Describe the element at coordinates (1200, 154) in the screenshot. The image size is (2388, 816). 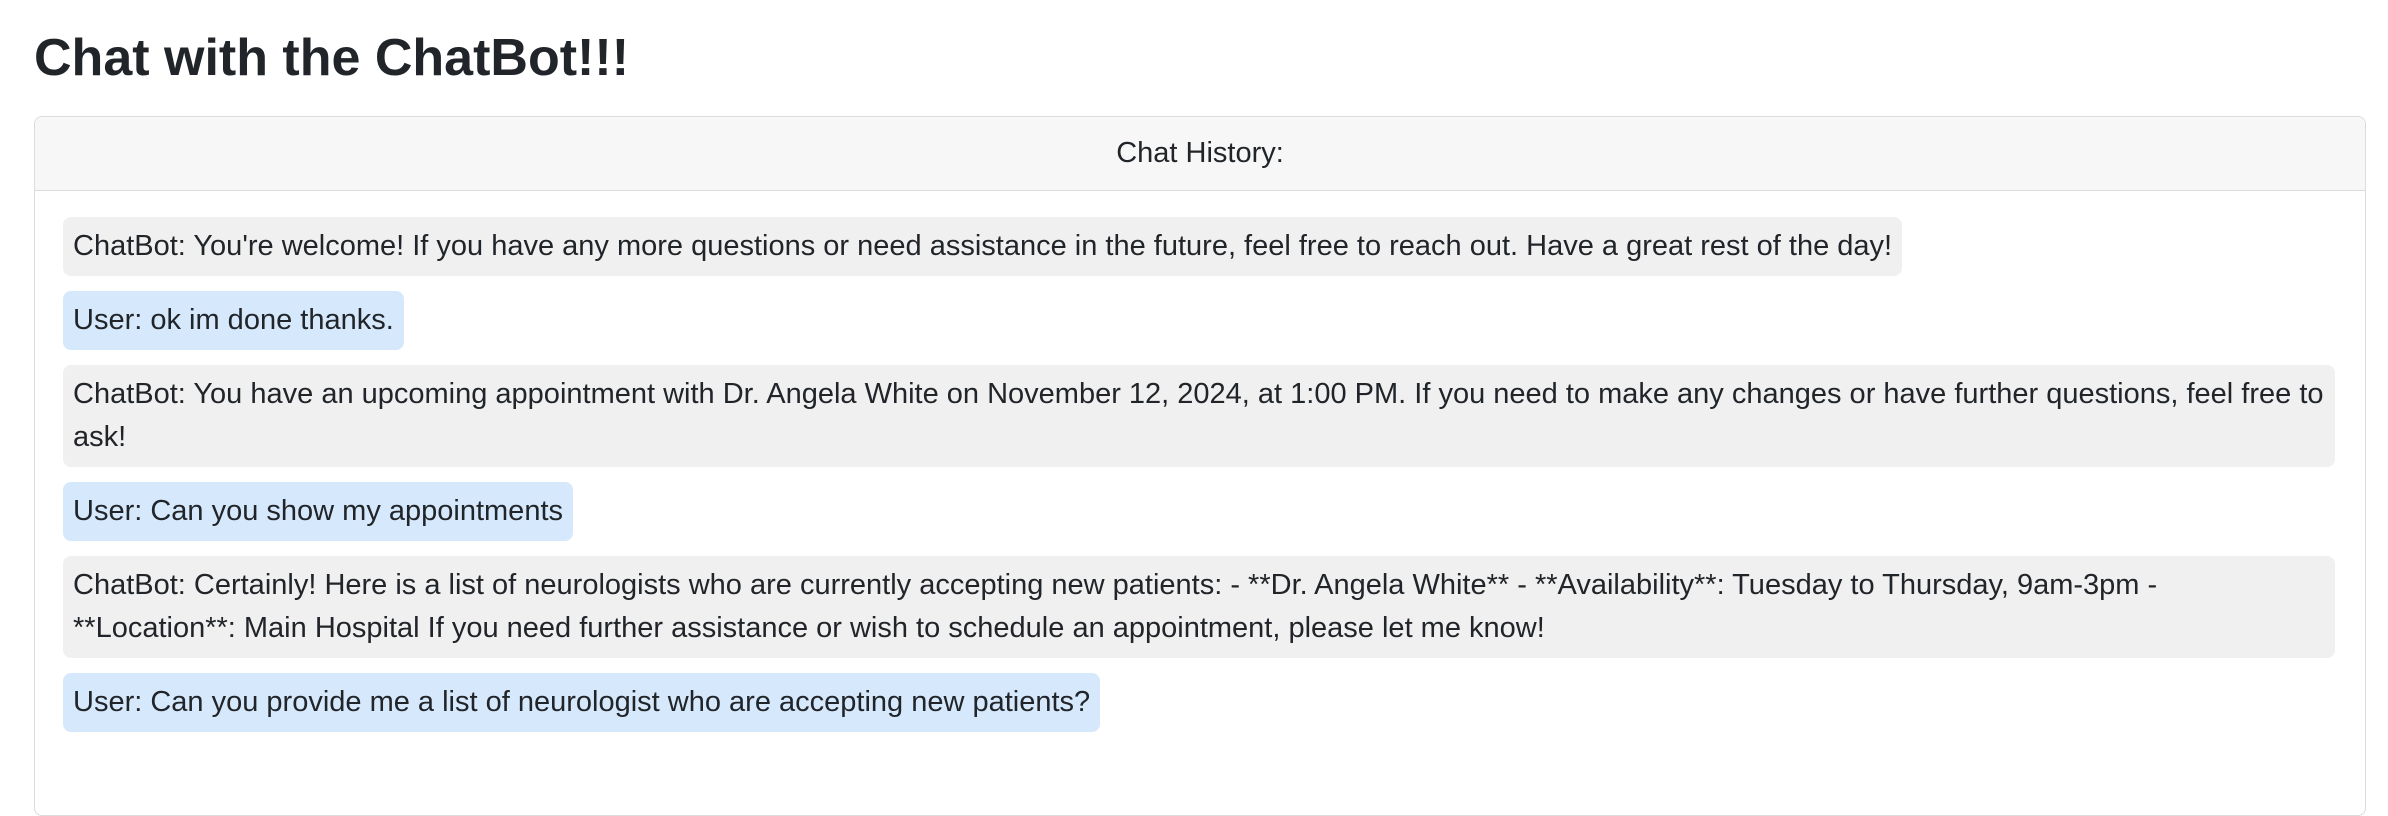
I see `chat-history-header: Chat History:` at that location.